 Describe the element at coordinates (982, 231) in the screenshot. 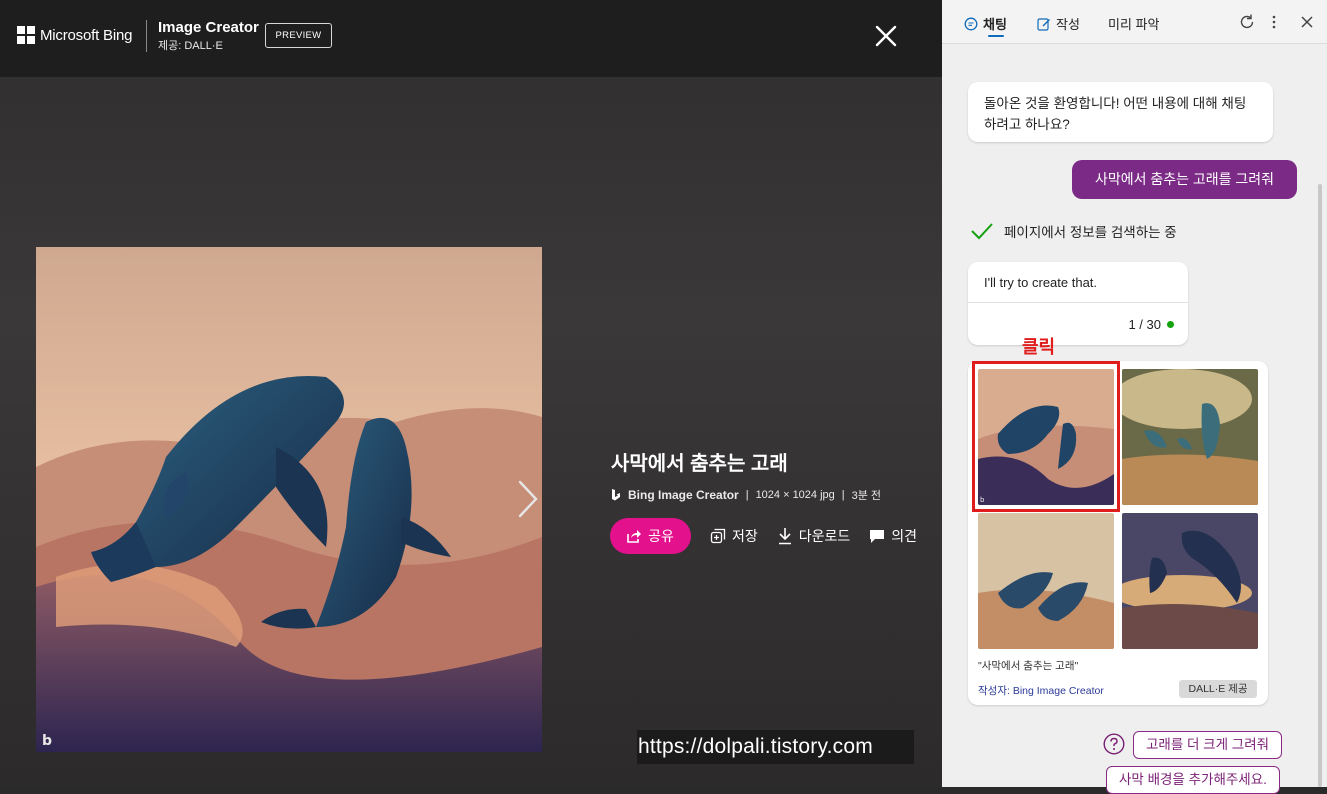

I see `checkmark-icon` at that location.